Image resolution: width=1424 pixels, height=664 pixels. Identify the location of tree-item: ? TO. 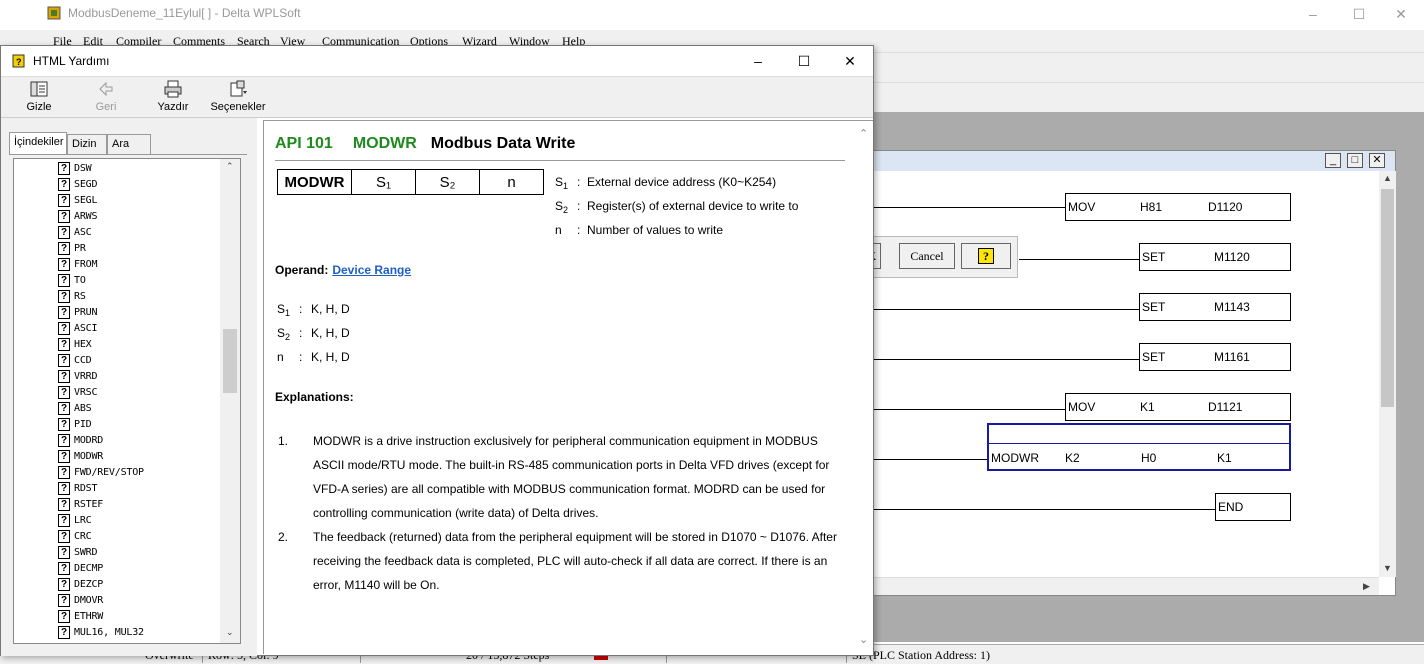
(138, 280).